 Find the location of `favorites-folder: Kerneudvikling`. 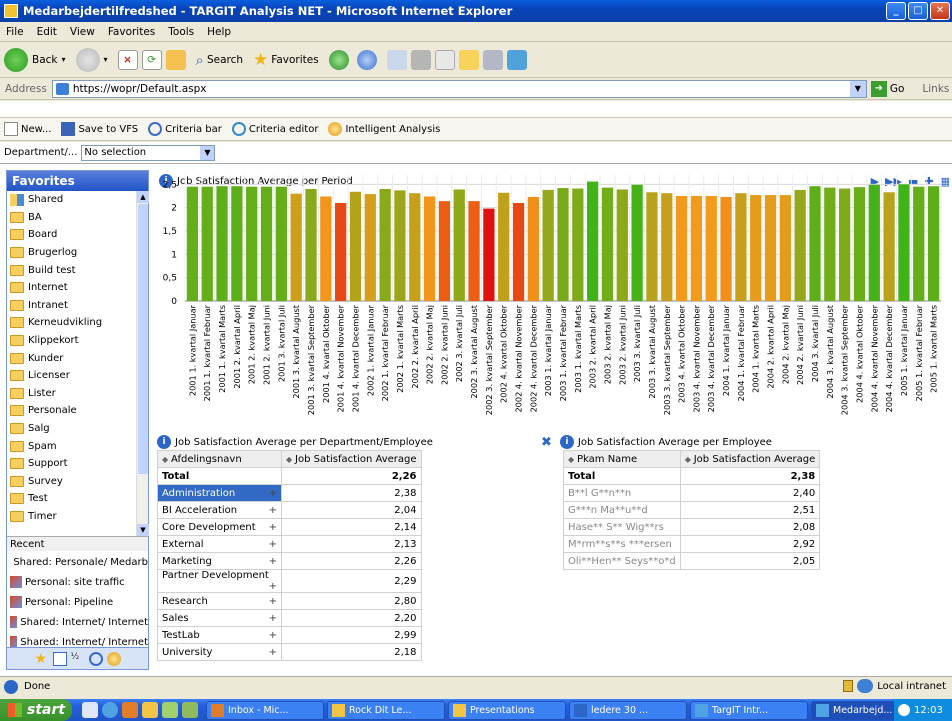

favorites-folder: Kerneudvikling is located at coordinates (72, 323).